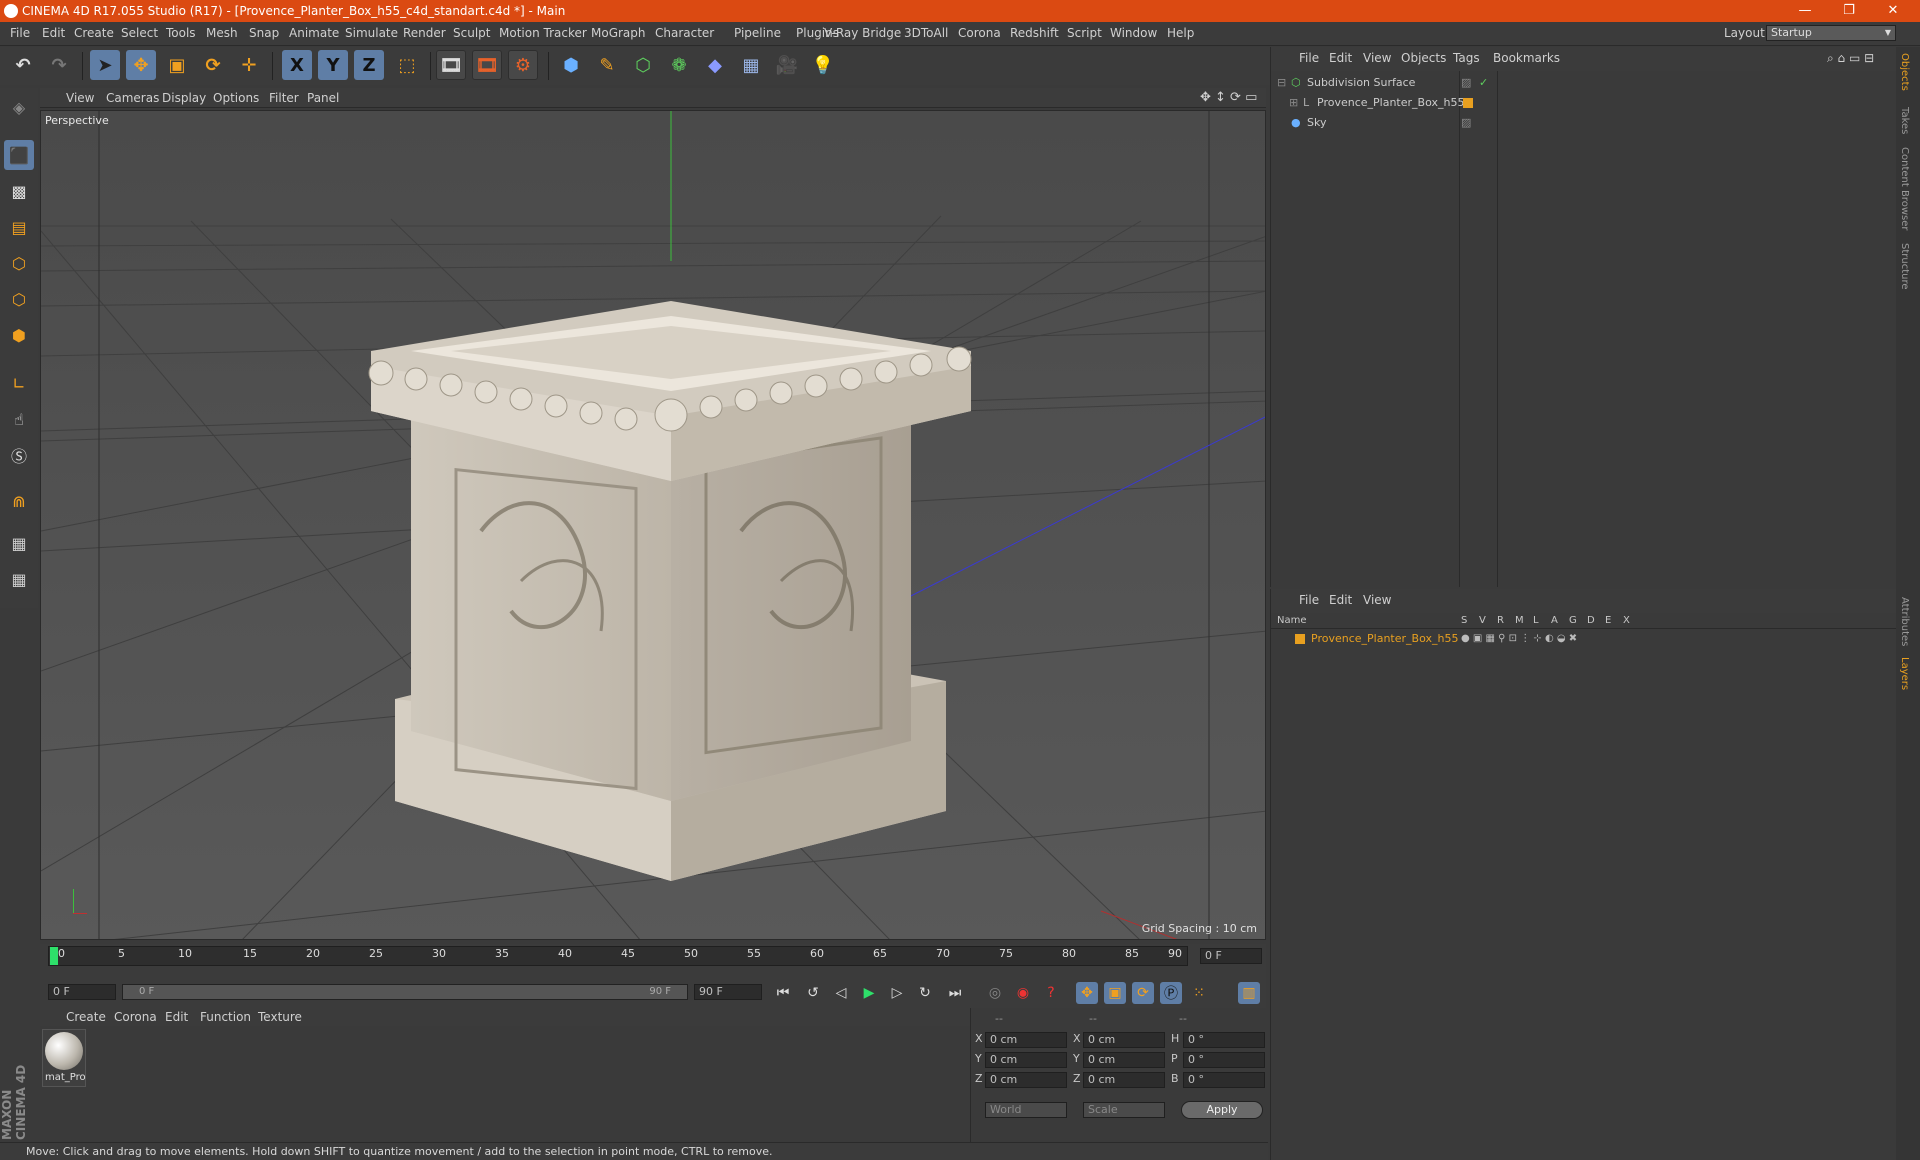 This screenshot has width=1920, height=1160. Describe the element at coordinates (823, 65) in the screenshot. I see `light-icon: 💡` at that location.